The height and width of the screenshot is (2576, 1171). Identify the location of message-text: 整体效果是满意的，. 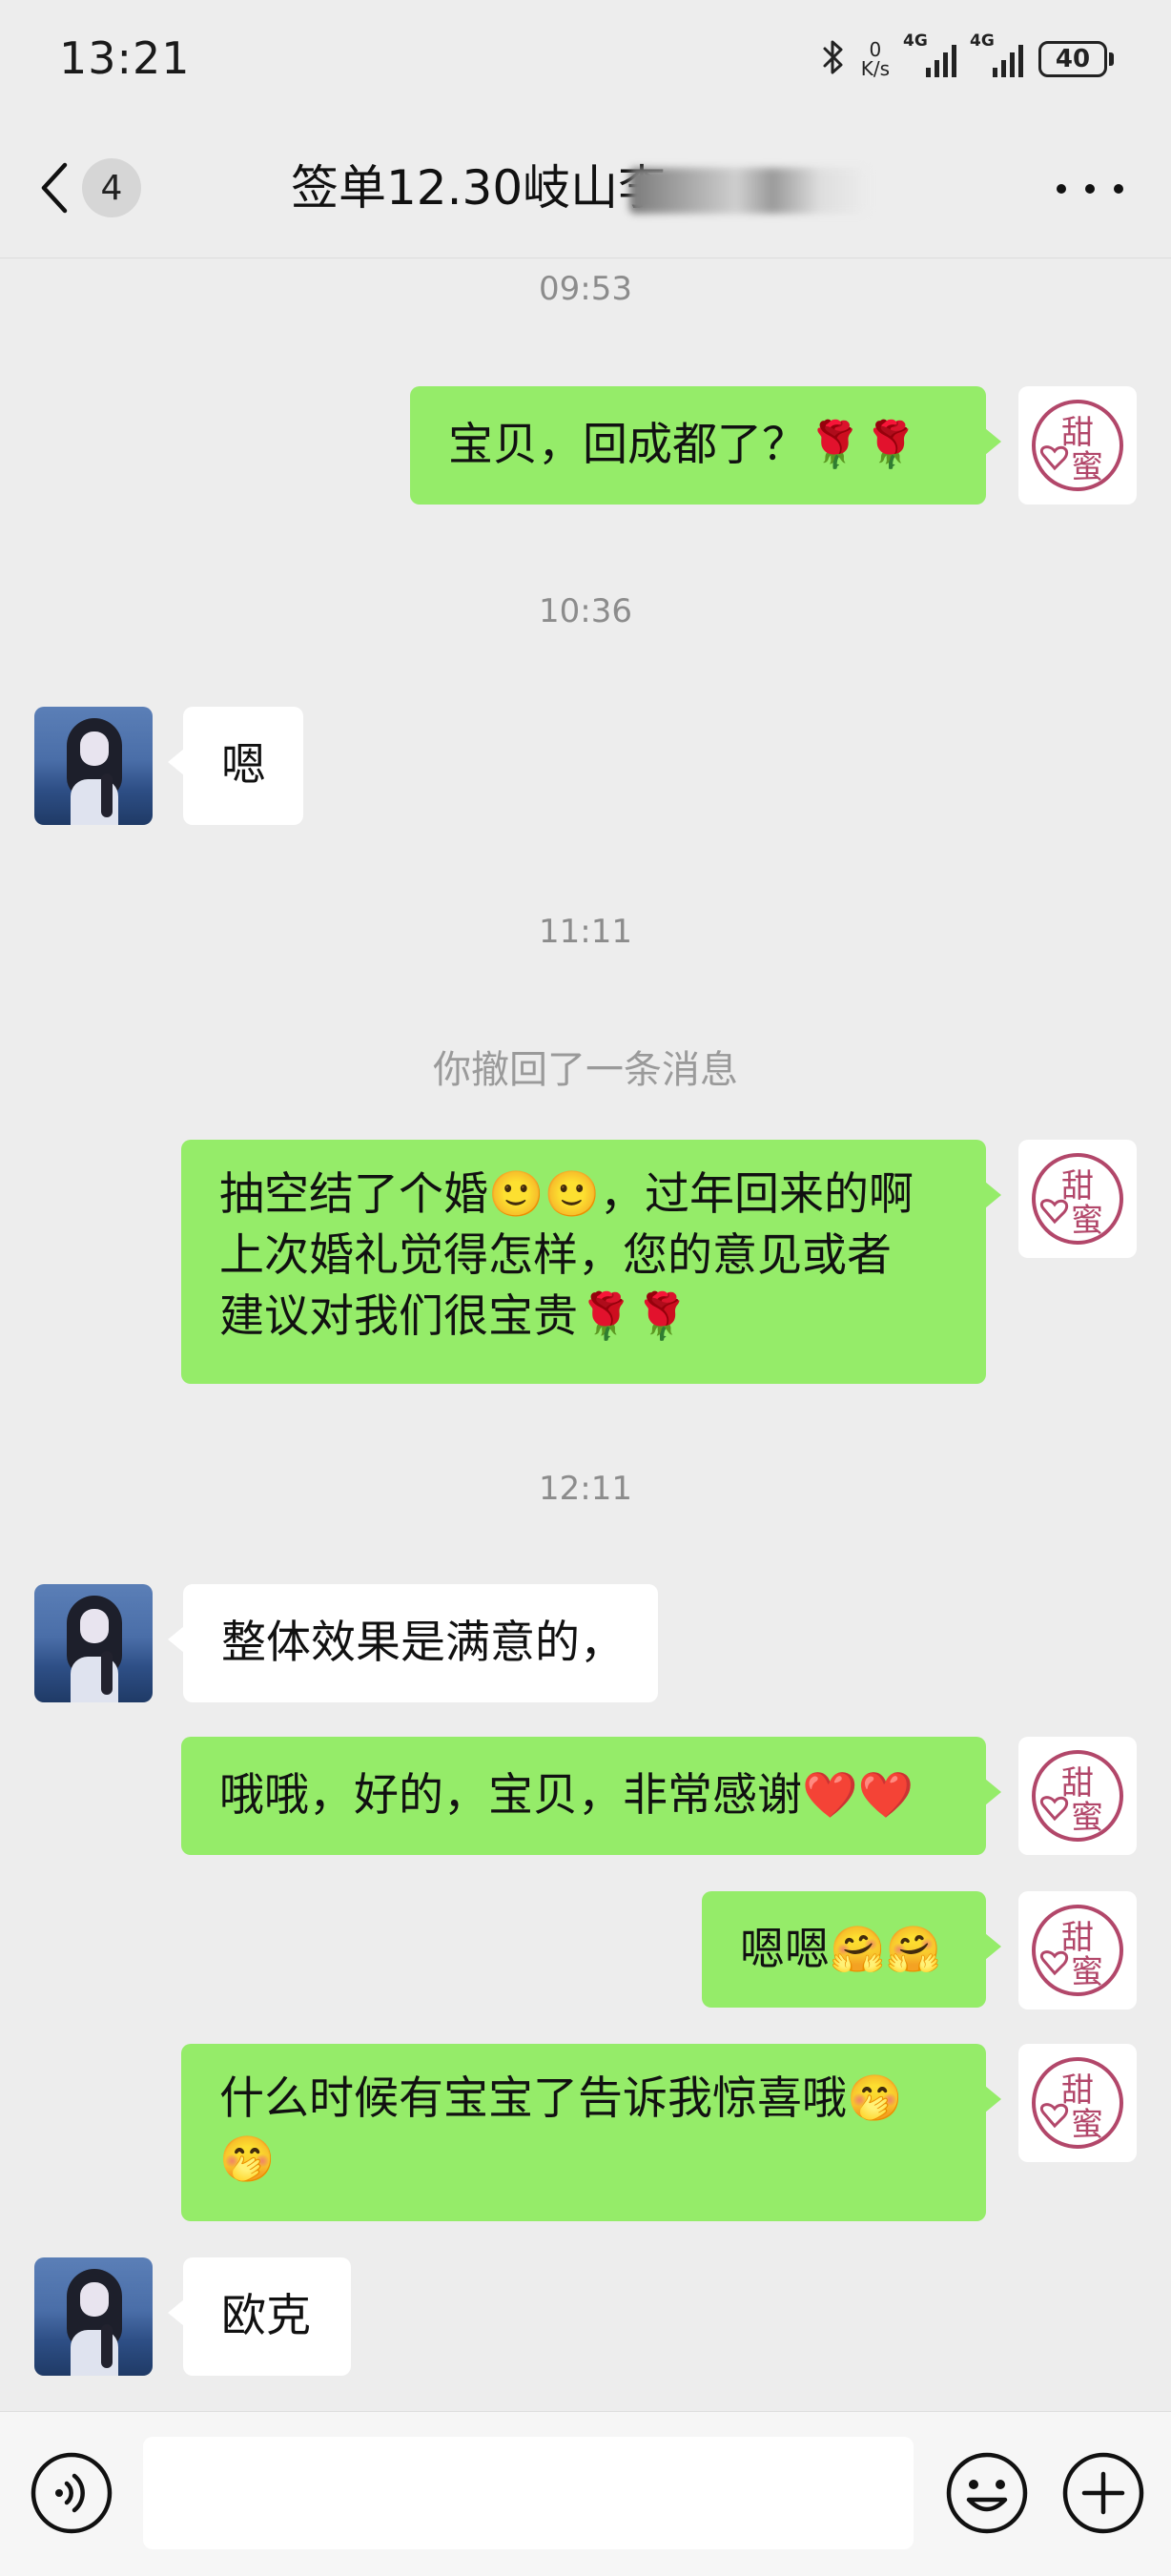
(423, 1643).